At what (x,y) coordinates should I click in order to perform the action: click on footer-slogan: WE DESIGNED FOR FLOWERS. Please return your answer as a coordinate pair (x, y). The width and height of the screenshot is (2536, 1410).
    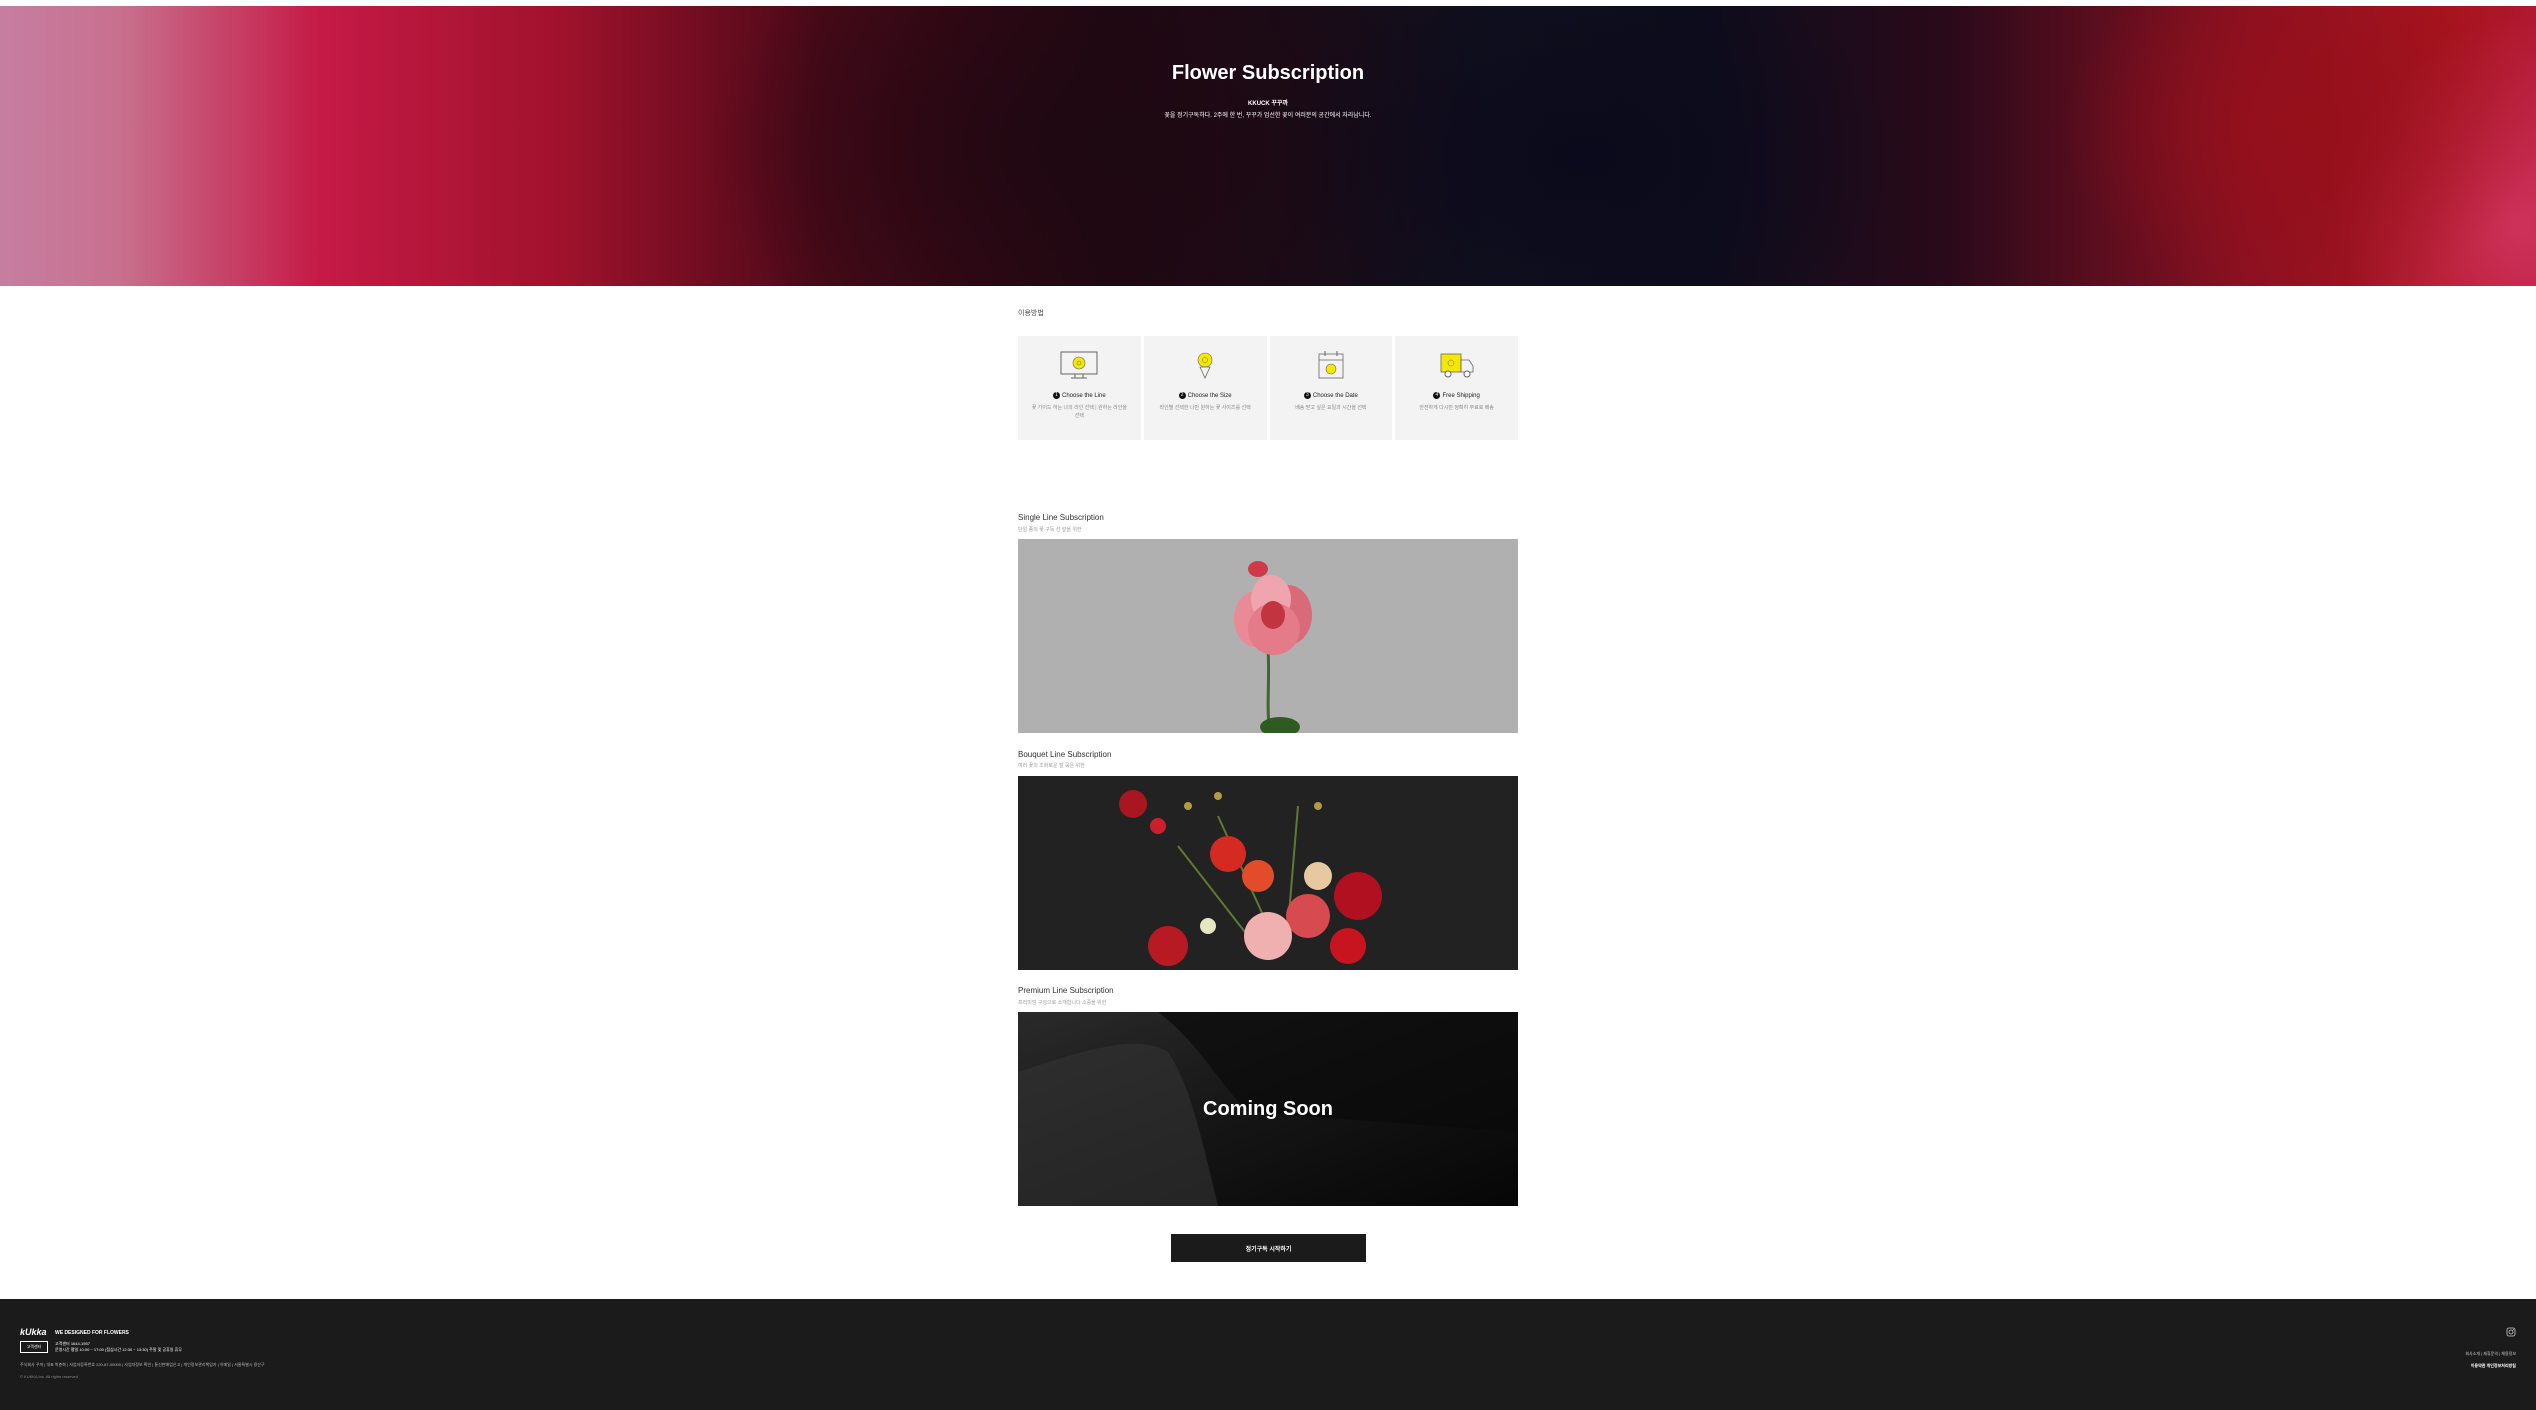
    Looking at the image, I should click on (92, 1333).